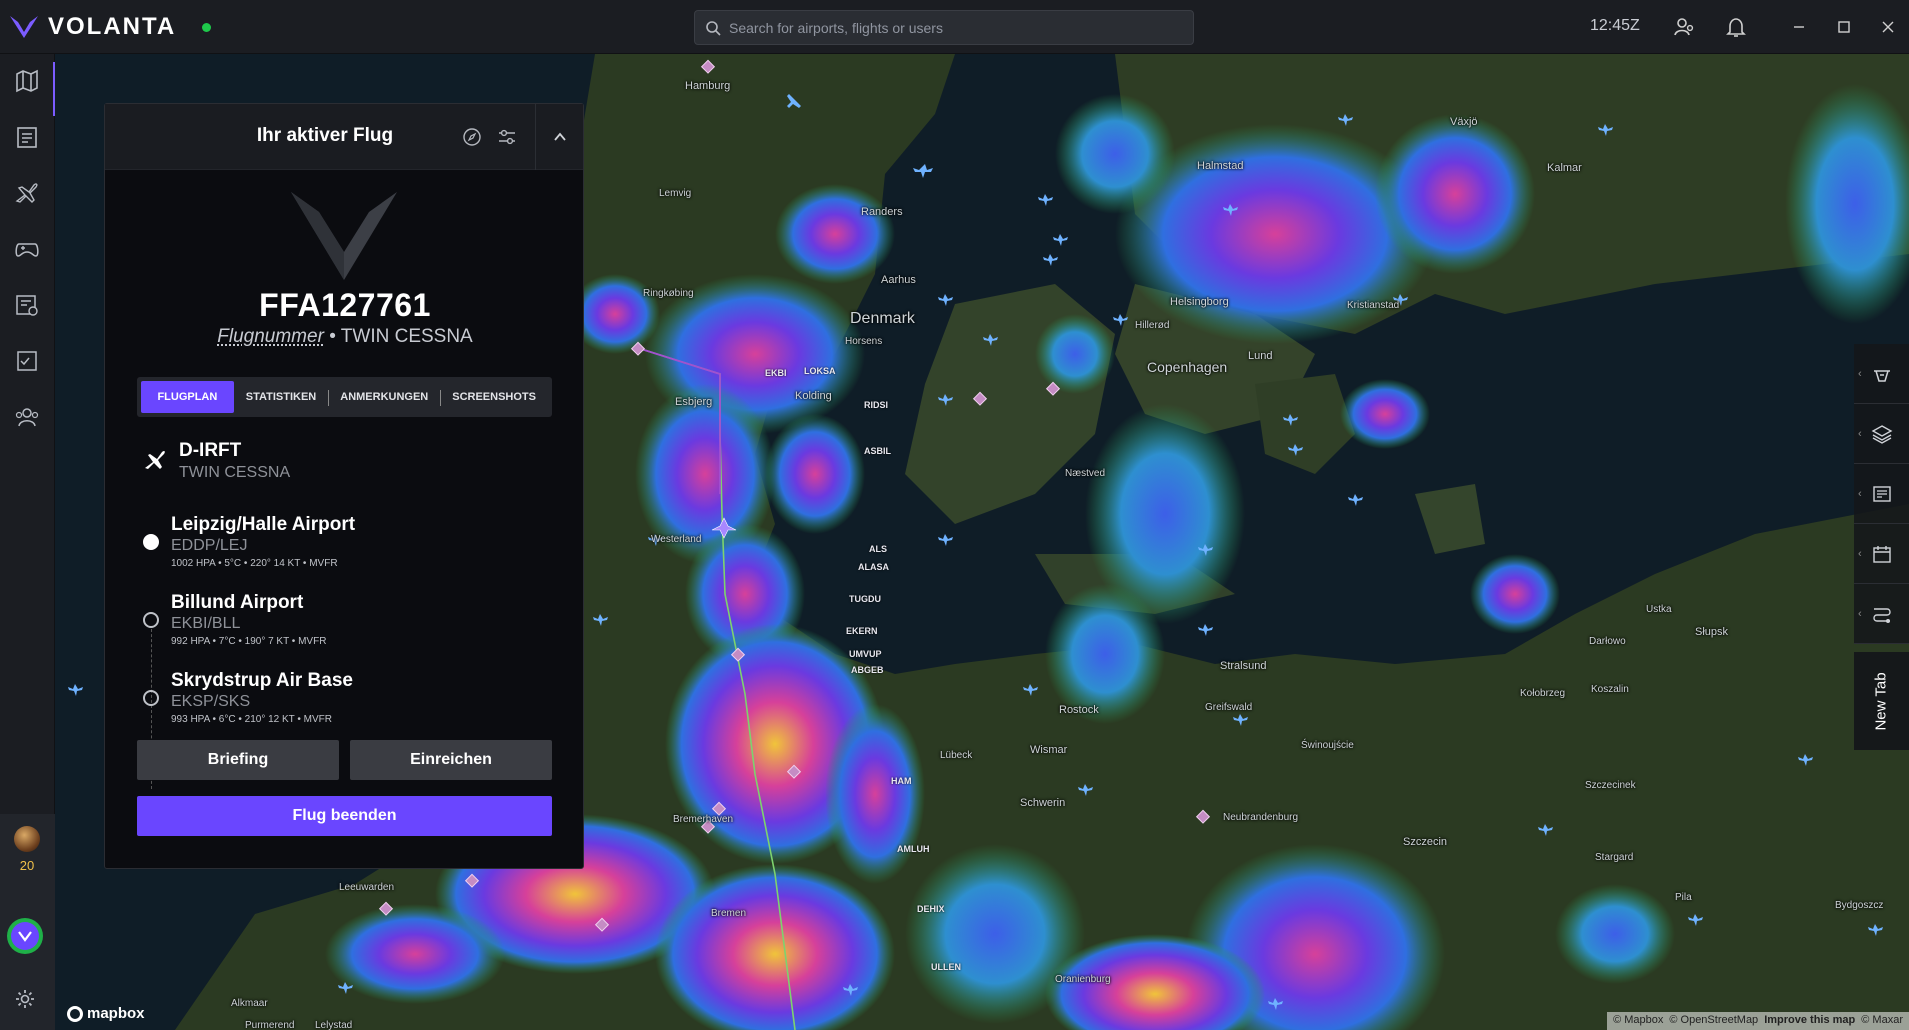 The image size is (1909, 1030). Describe the element at coordinates (1713, 1021) in the screenshot. I see `attribution-osm: © OpenStreetMap` at that location.